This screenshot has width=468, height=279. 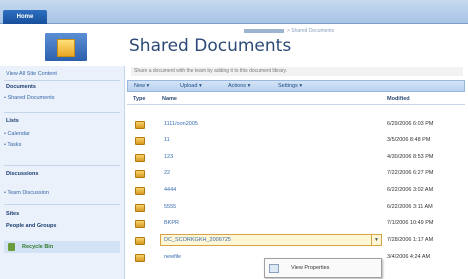 I want to click on table-row: BKPR 7/1/2006 10:49 PM, so click(x=296, y=224).